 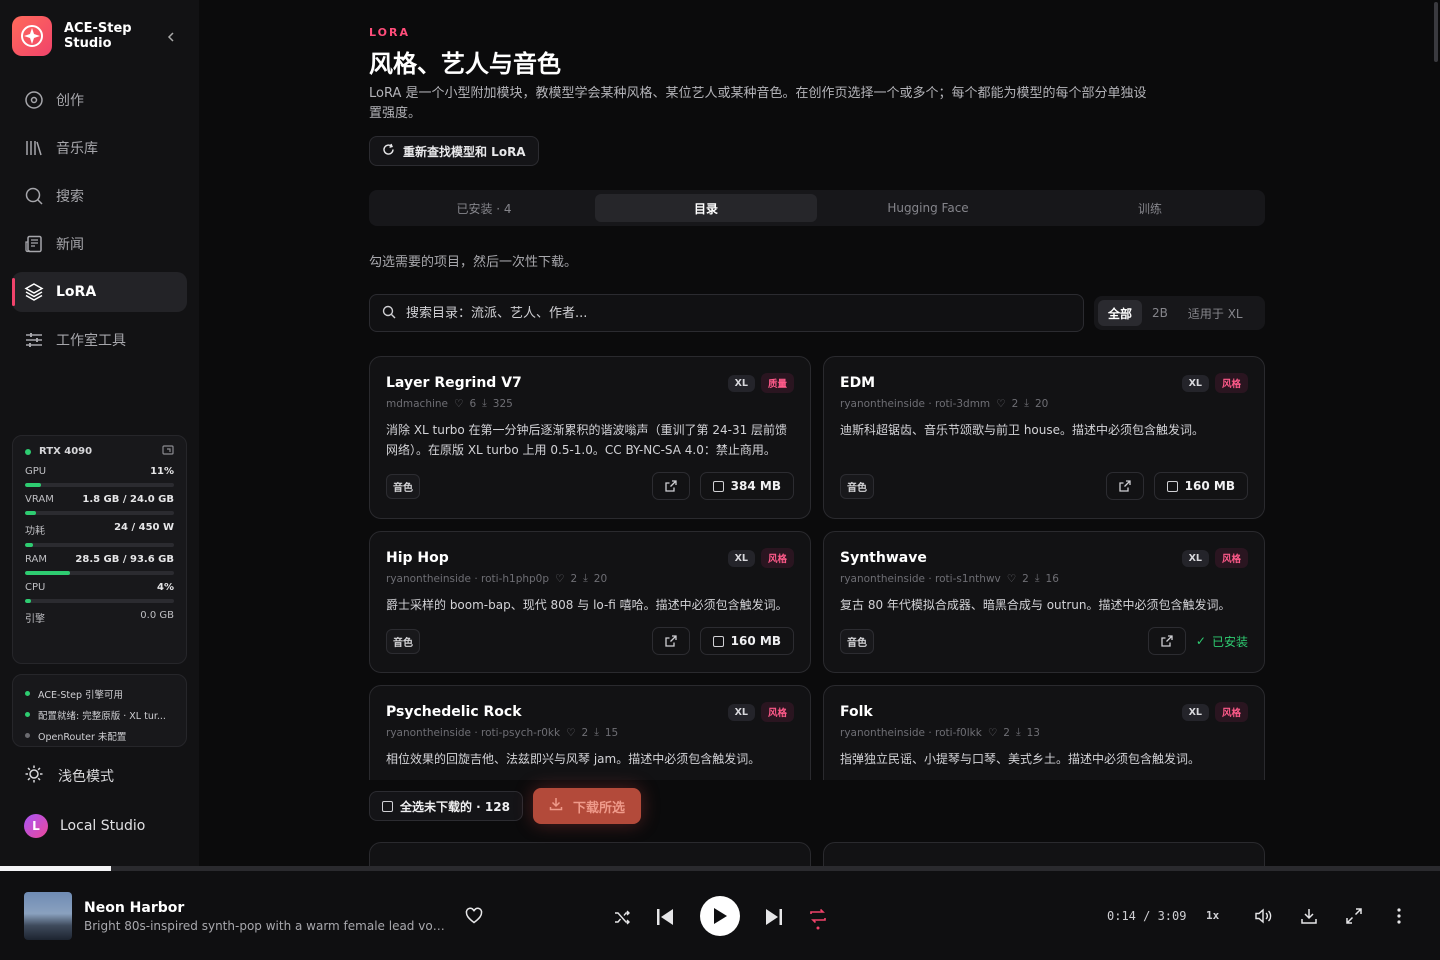 I want to click on repeat-button, so click(x=818, y=918).